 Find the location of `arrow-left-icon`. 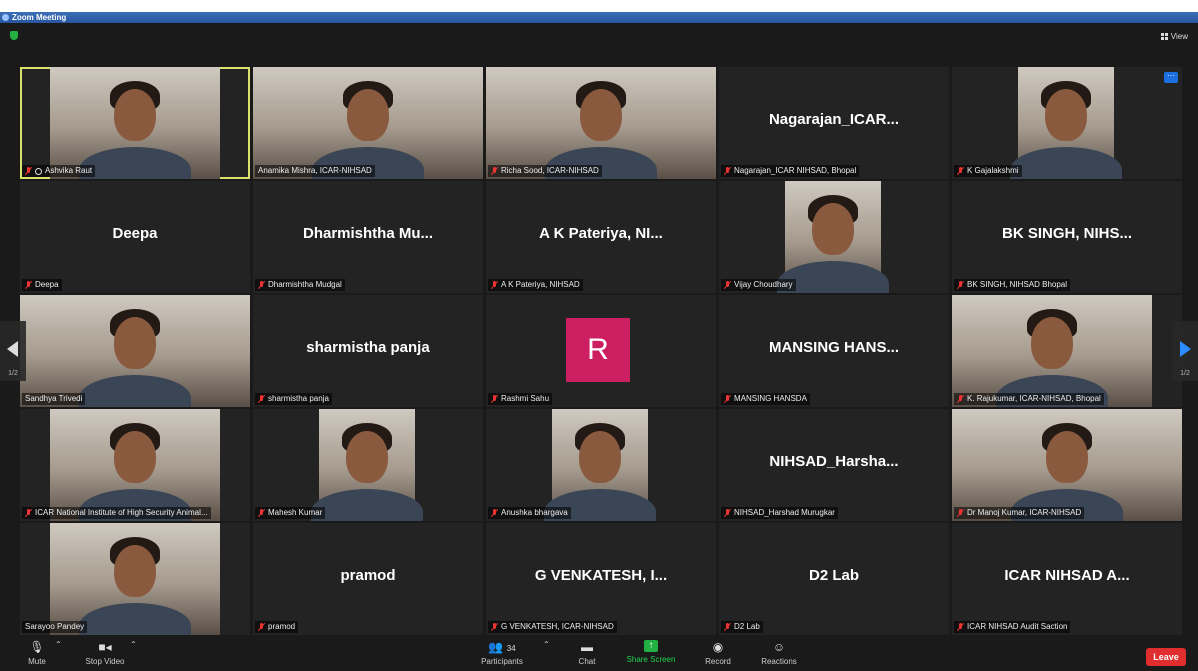

arrow-left-icon is located at coordinates (12, 349).